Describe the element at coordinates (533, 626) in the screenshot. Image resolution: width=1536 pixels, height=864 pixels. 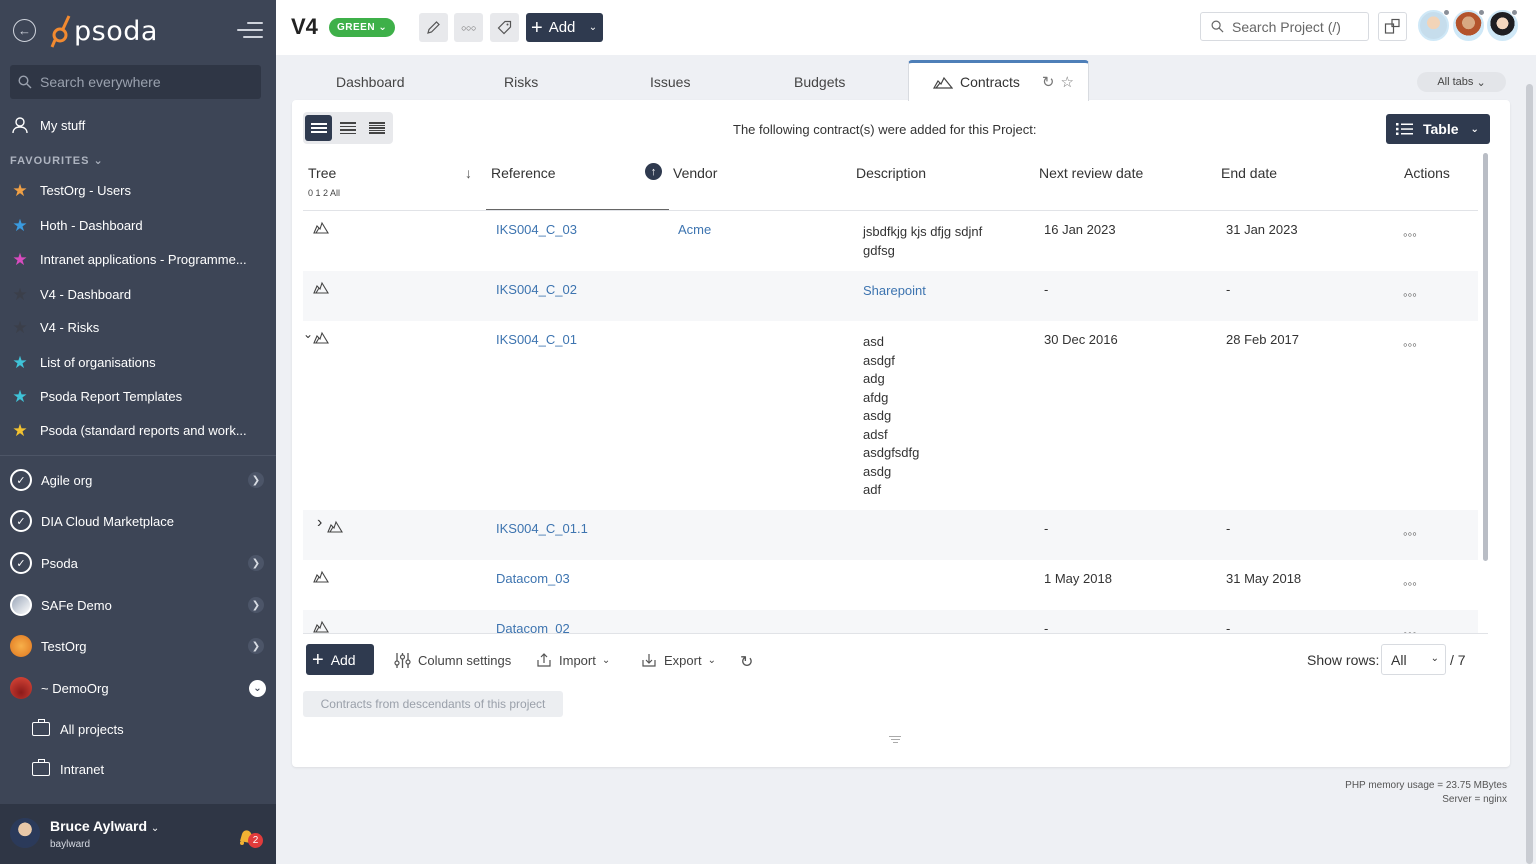
I see `contract-reference-link: Datacom_02` at that location.